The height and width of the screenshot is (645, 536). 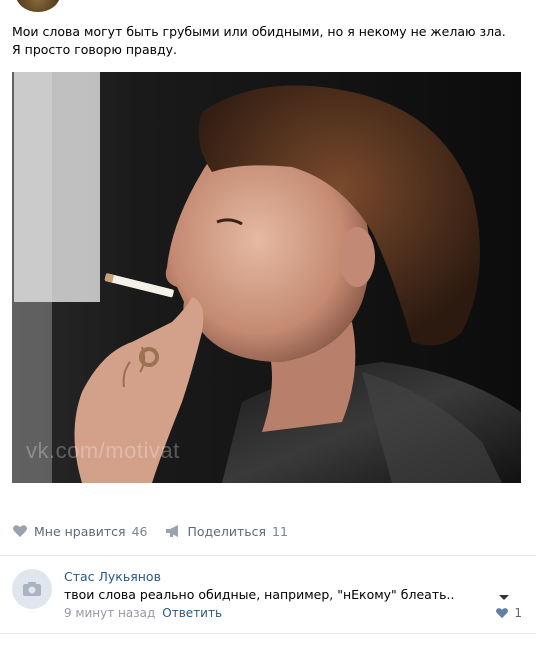 I want to click on comment-avatar, so click(x=32, y=589).